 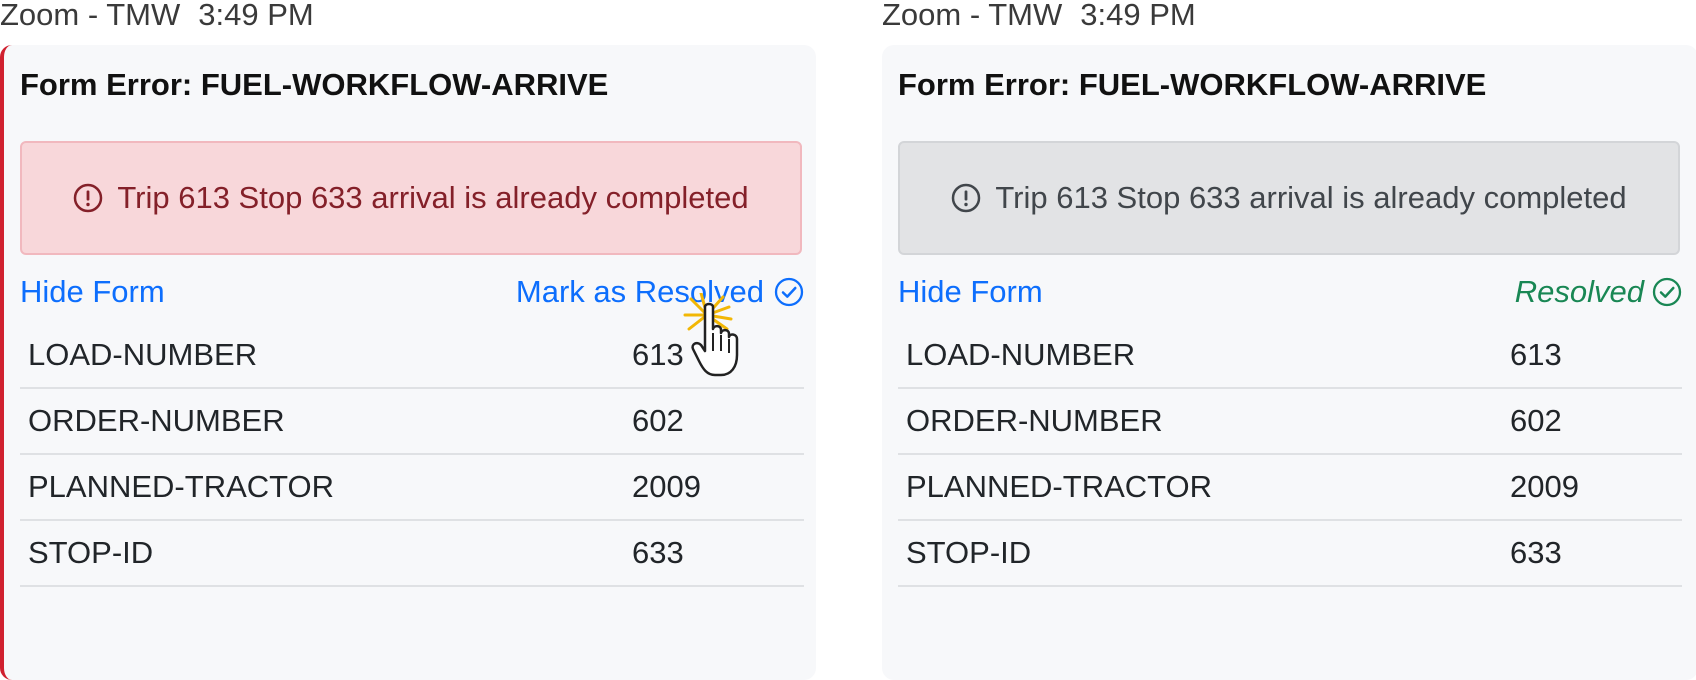 I want to click on resolved-status: Resolved, so click(x=1598, y=292).